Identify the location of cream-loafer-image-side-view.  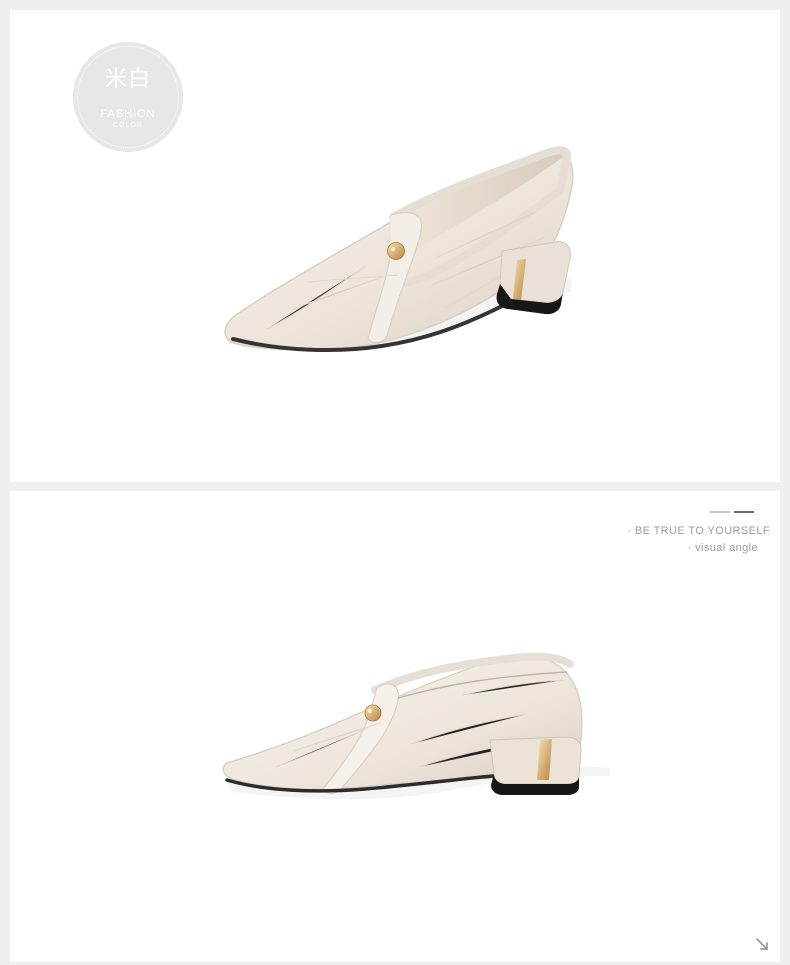
(416, 726).